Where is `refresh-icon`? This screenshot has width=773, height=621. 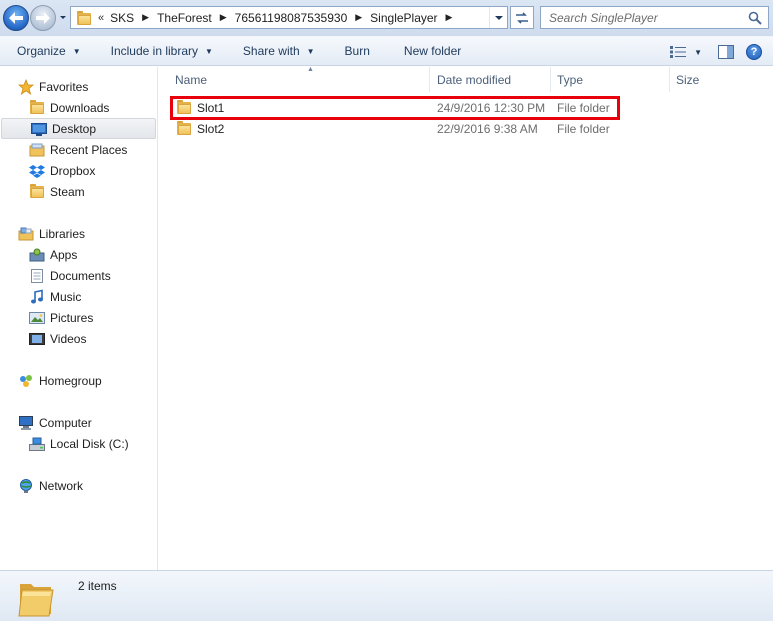 refresh-icon is located at coordinates (522, 17).